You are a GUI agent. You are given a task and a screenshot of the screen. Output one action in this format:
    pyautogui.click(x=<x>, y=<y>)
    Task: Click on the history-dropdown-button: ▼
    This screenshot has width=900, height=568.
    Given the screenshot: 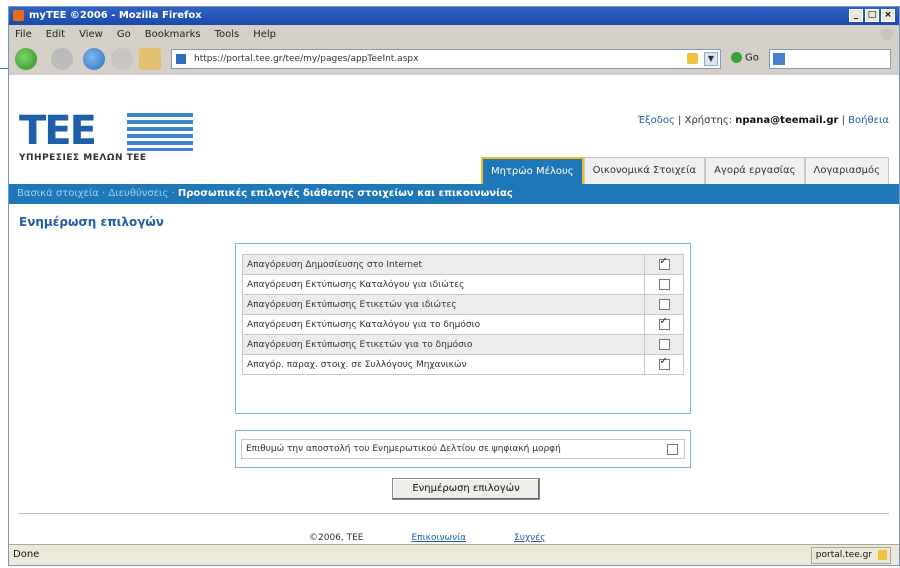 What is the action you would take?
    pyautogui.click(x=711, y=59)
    